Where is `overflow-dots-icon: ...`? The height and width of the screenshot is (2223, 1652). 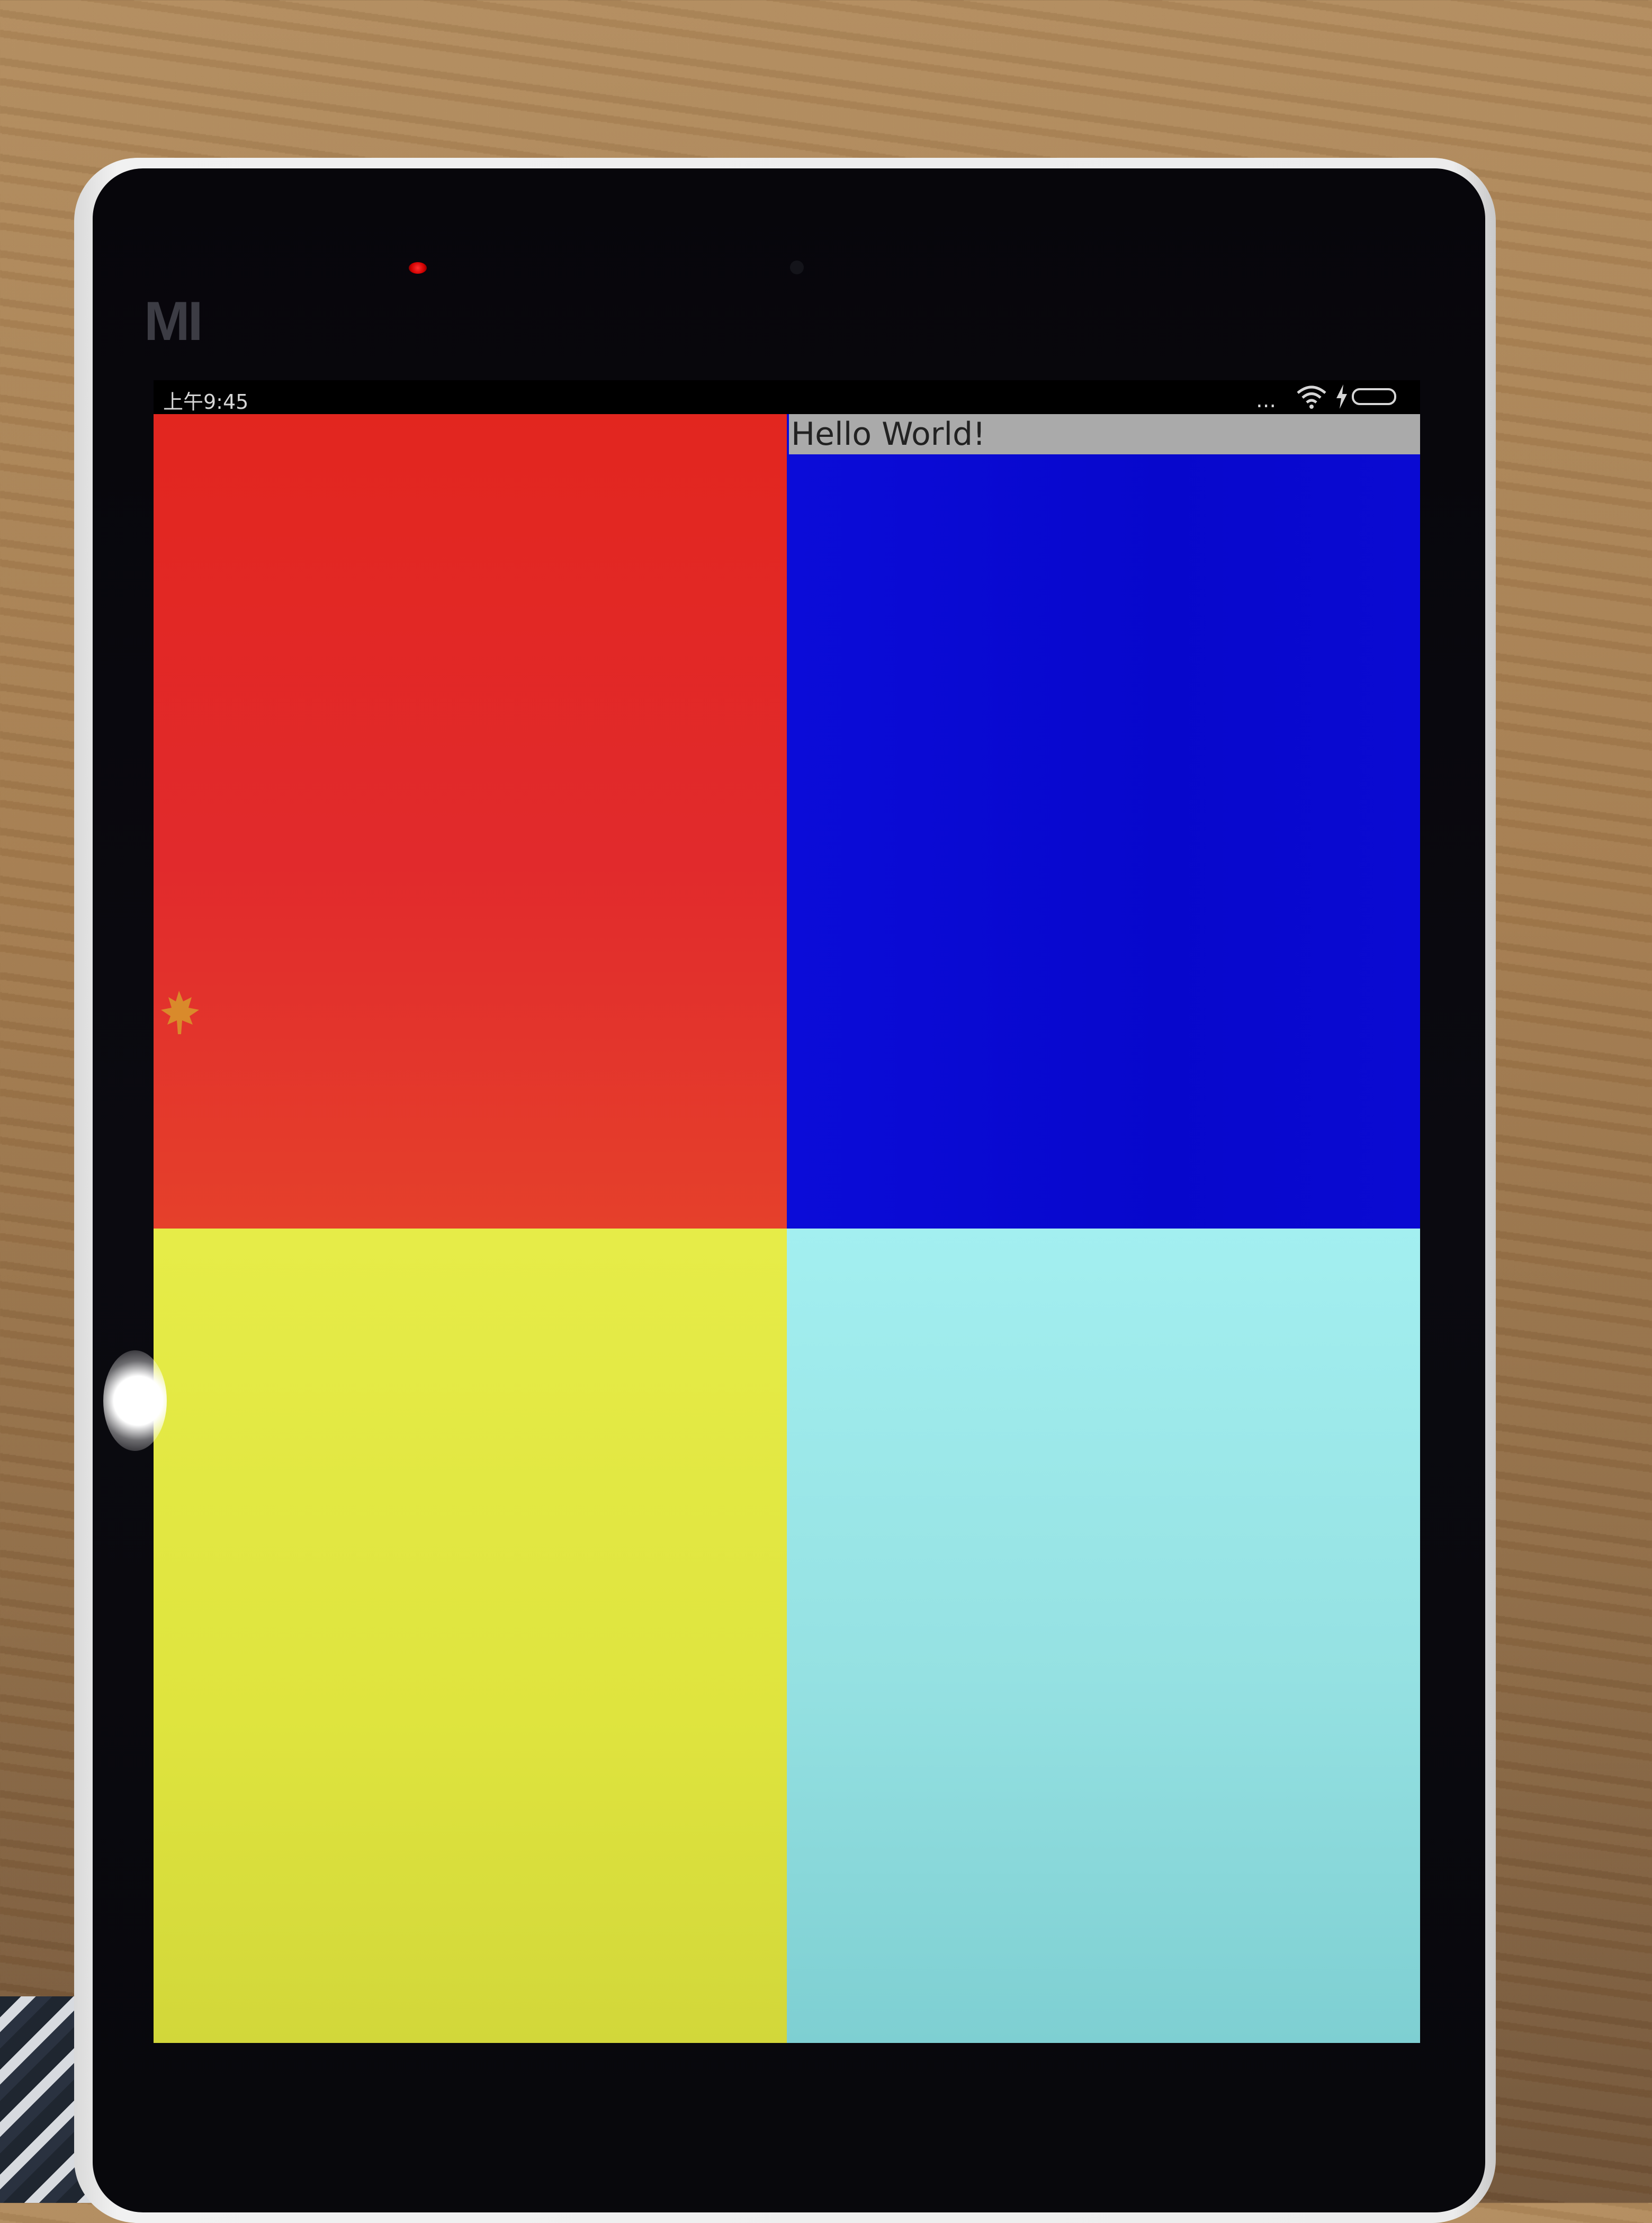
overflow-dots-icon: ... is located at coordinates (1266, 400).